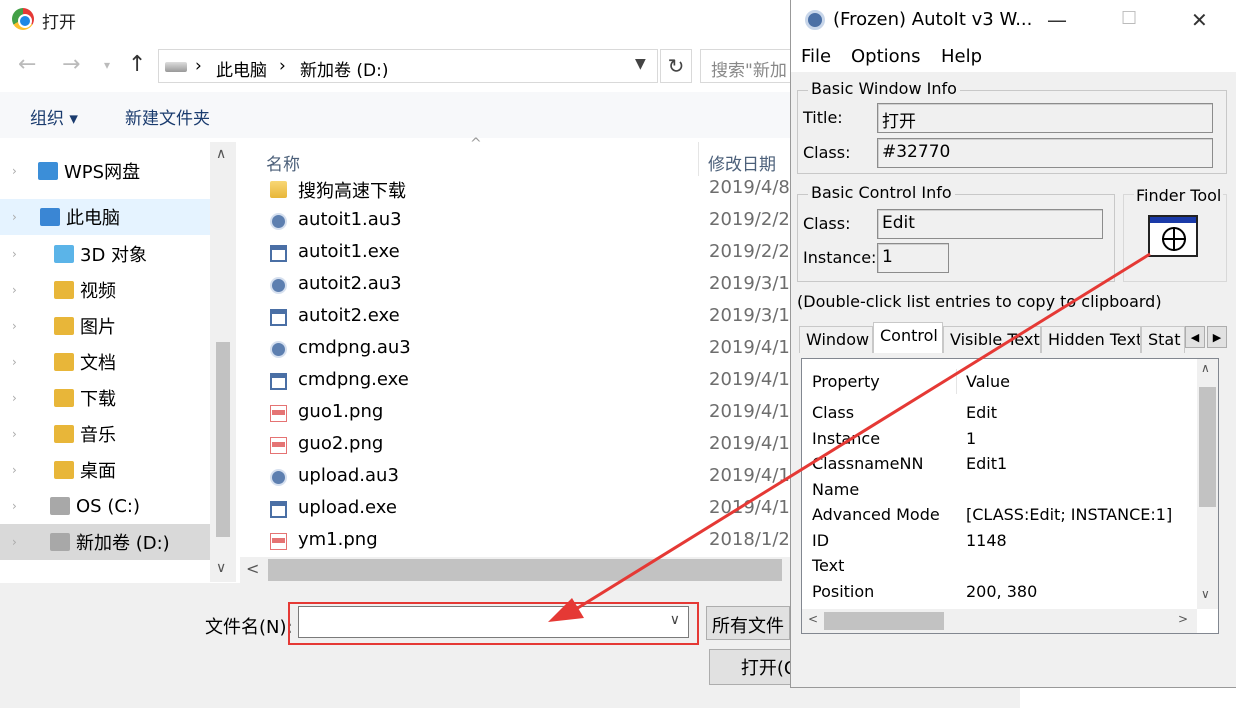 The image size is (1236, 708). Describe the element at coordinates (1129, 18) in the screenshot. I see `maximize-icon: ☐` at that location.